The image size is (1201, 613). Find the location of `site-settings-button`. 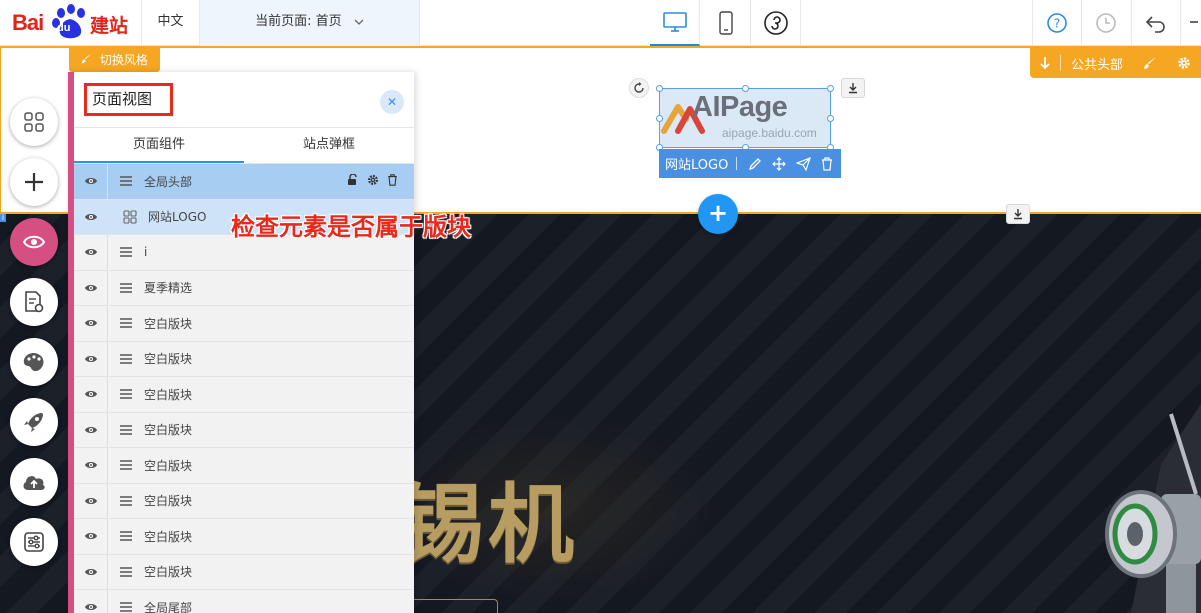

site-settings-button is located at coordinates (34, 542).